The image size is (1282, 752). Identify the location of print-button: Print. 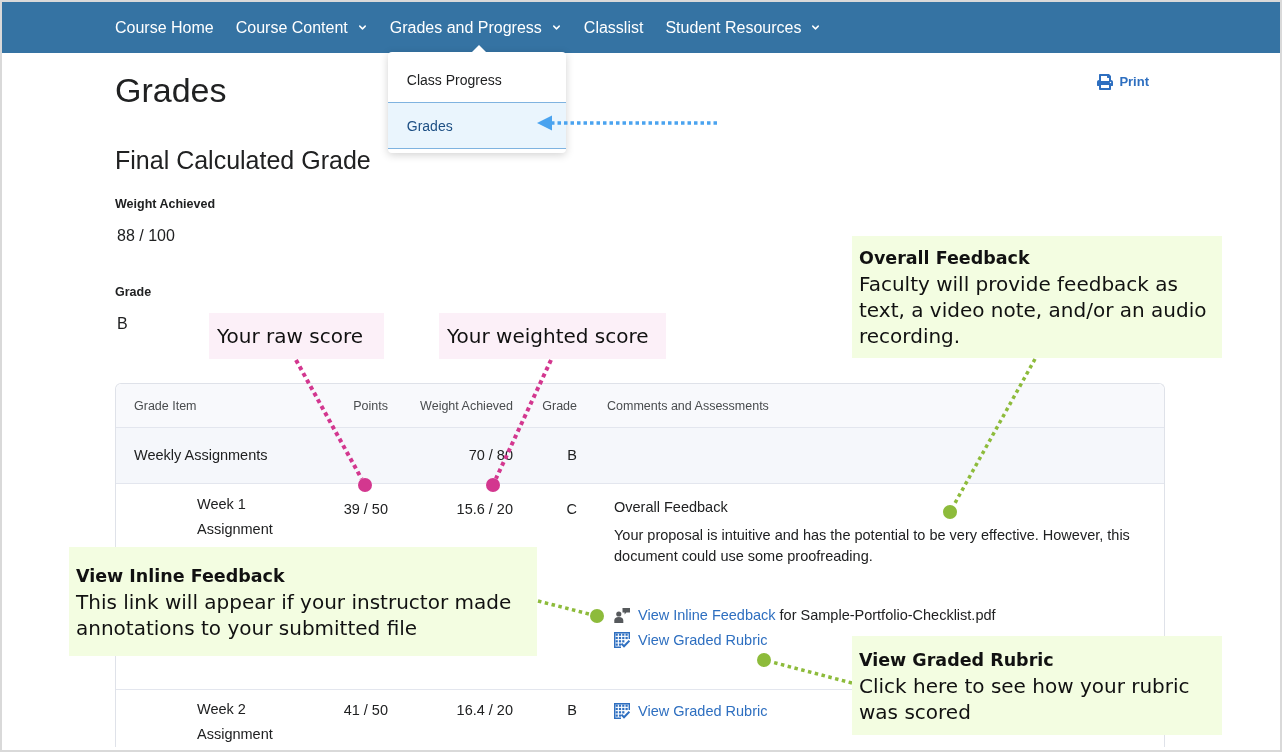
(1123, 82).